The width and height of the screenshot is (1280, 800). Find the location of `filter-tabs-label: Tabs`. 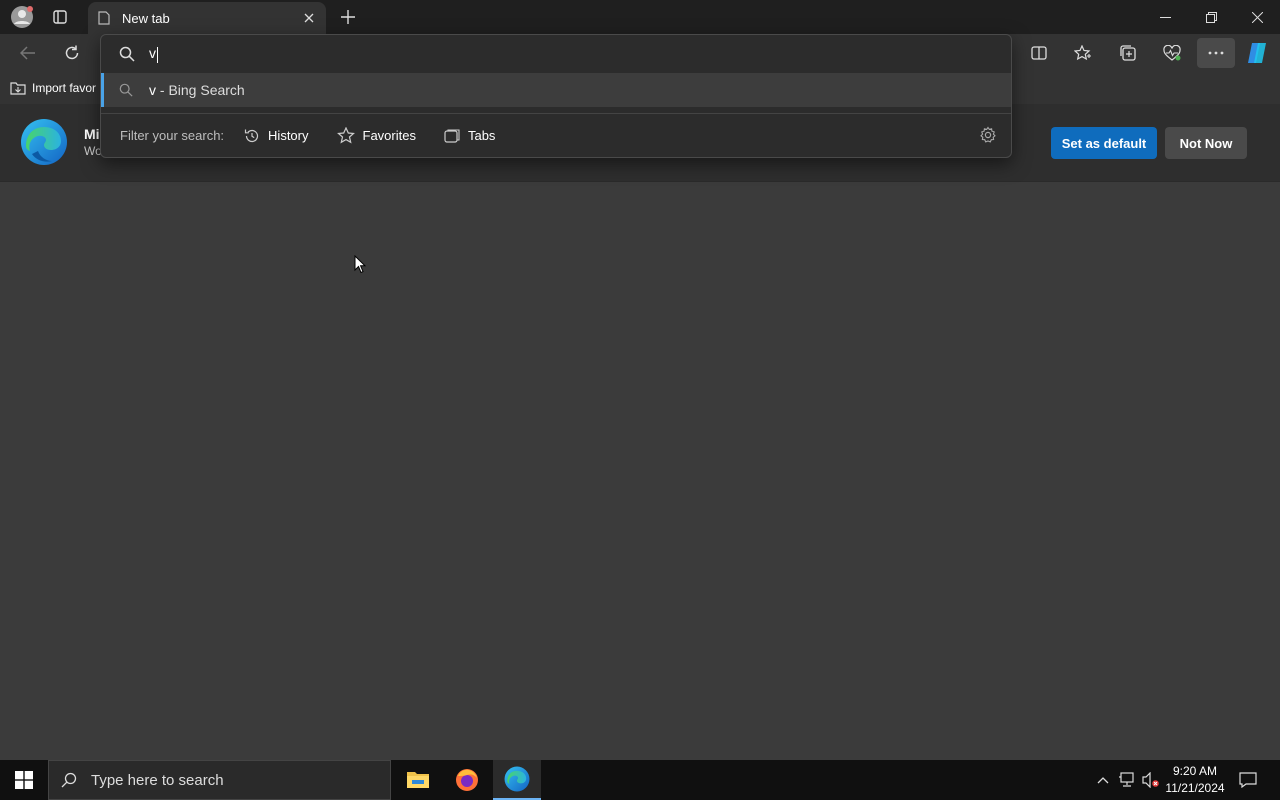

filter-tabs-label: Tabs is located at coordinates (481, 135).